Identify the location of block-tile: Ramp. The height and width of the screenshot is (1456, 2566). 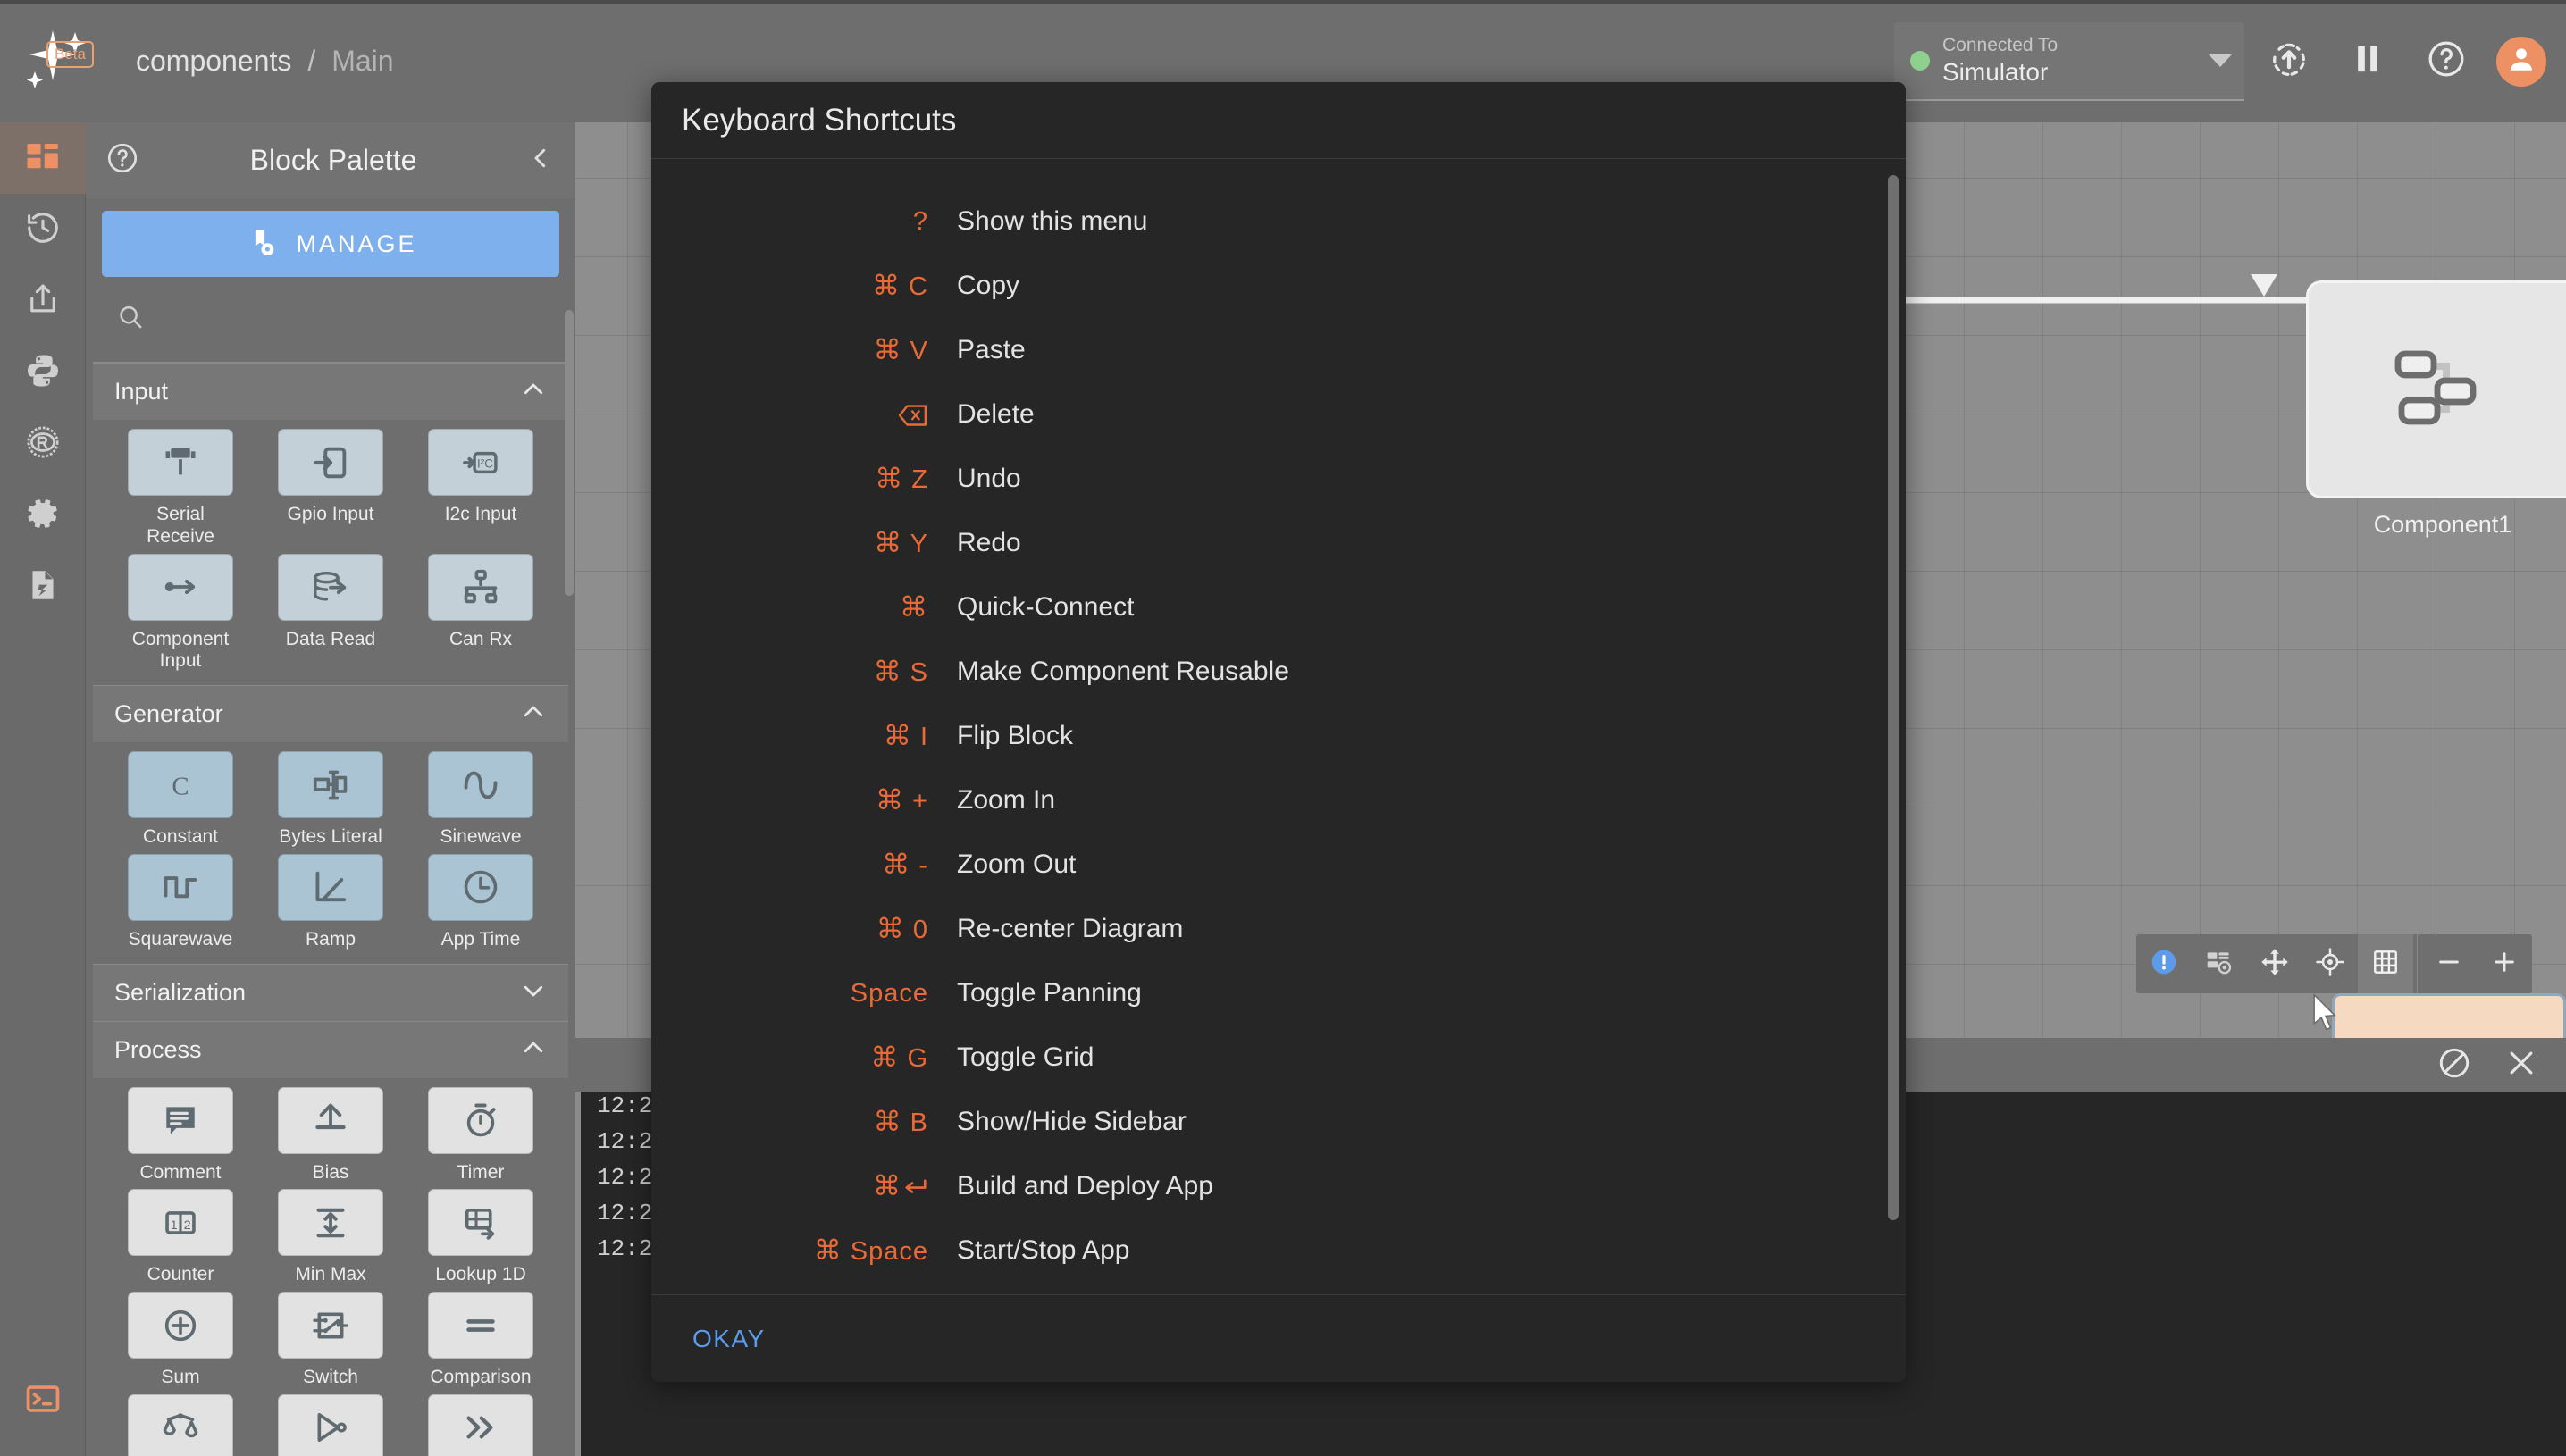
(331, 902).